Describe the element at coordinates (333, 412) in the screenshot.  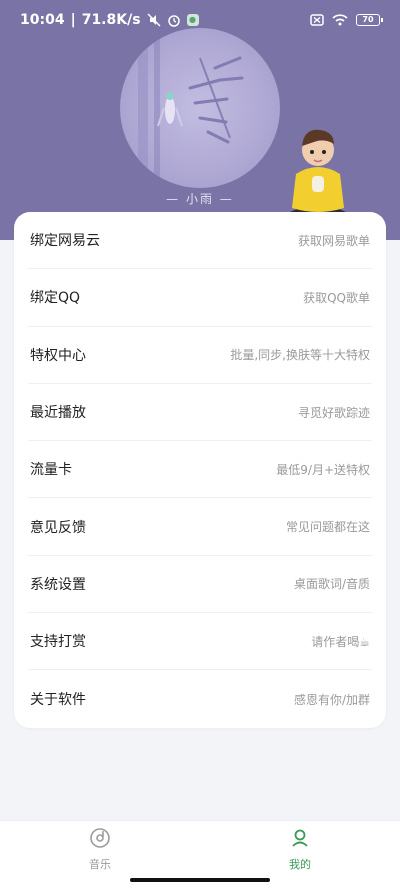
I see `menu-item-subtitle: 寻觅好歌踪迹` at that location.